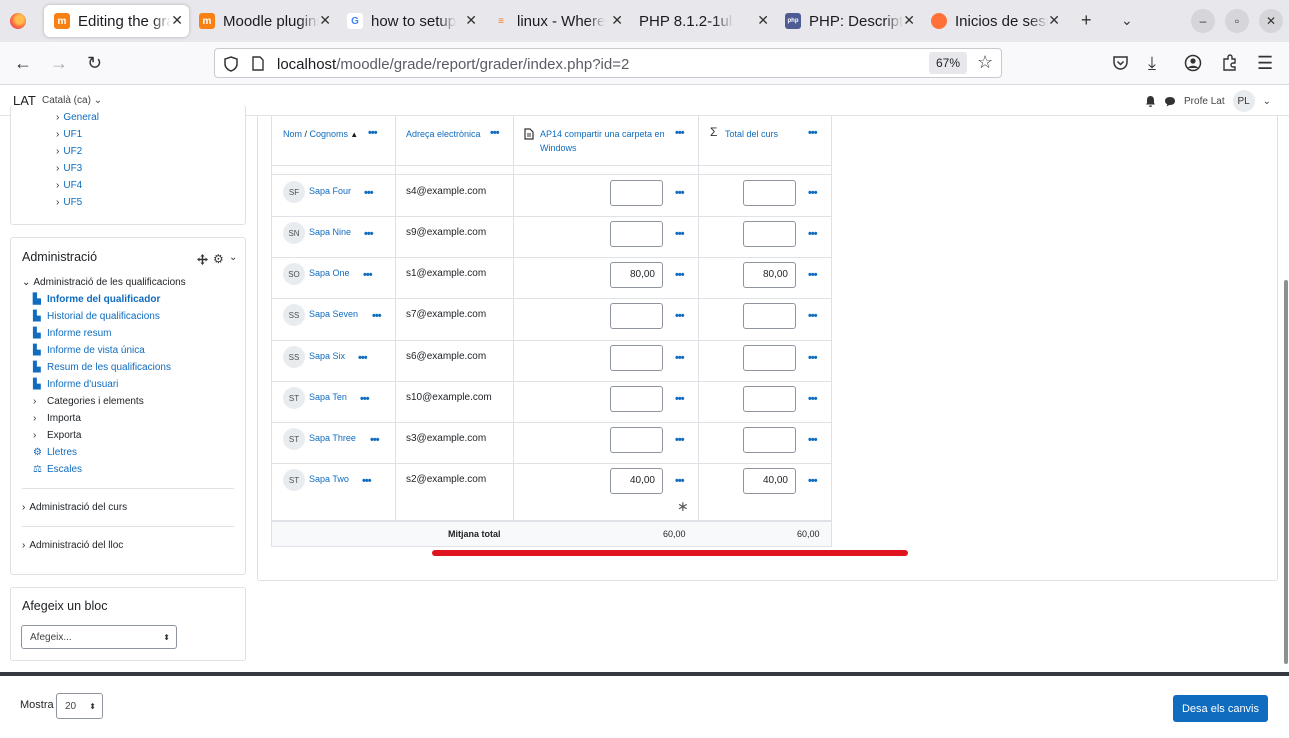  What do you see at coordinates (1120, 63) in the screenshot?
I see `pocket-icon` at bounding box center [1120, 63].